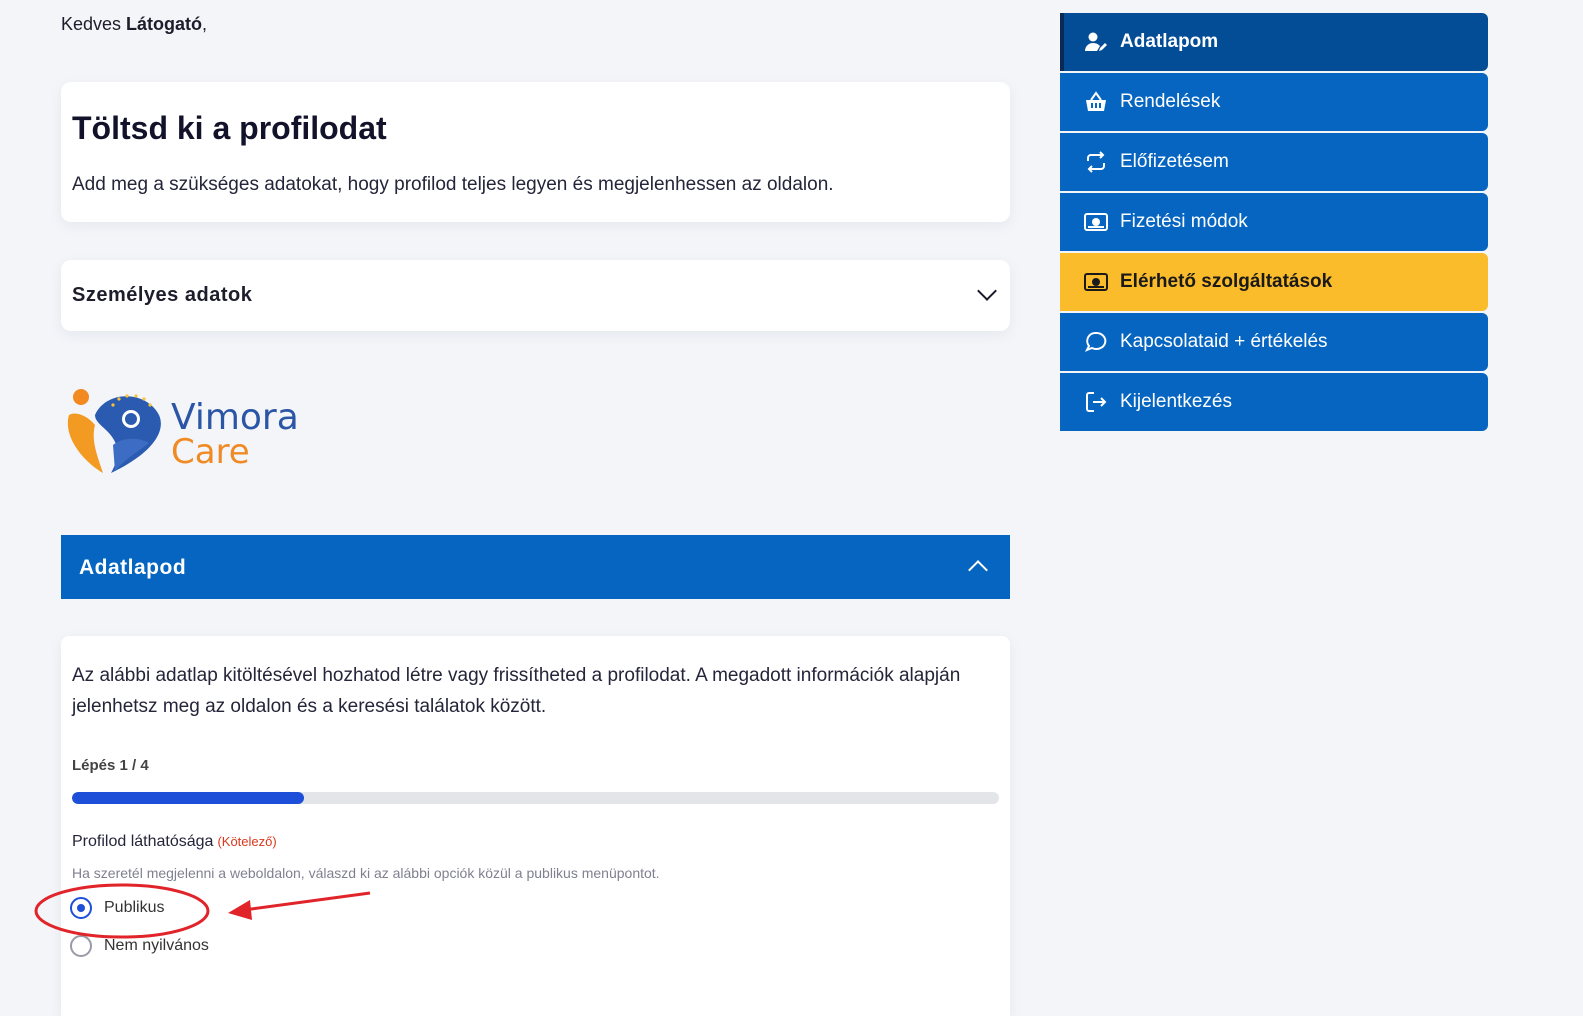 The height and width of the screenshot is (1016, 1583). I want to click on logo-wordmark-care: Care, so click(210, 452).